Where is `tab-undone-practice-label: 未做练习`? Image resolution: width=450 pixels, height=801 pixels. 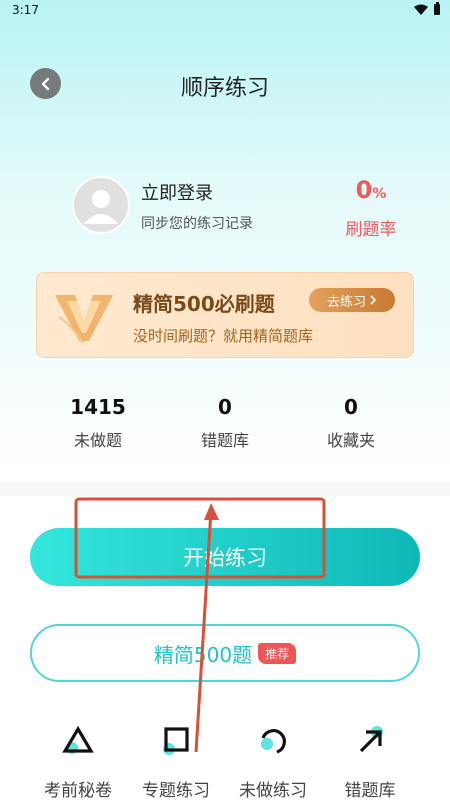
tab-undone-practice-label: 未做练习 is located at coordinates (273, 791).